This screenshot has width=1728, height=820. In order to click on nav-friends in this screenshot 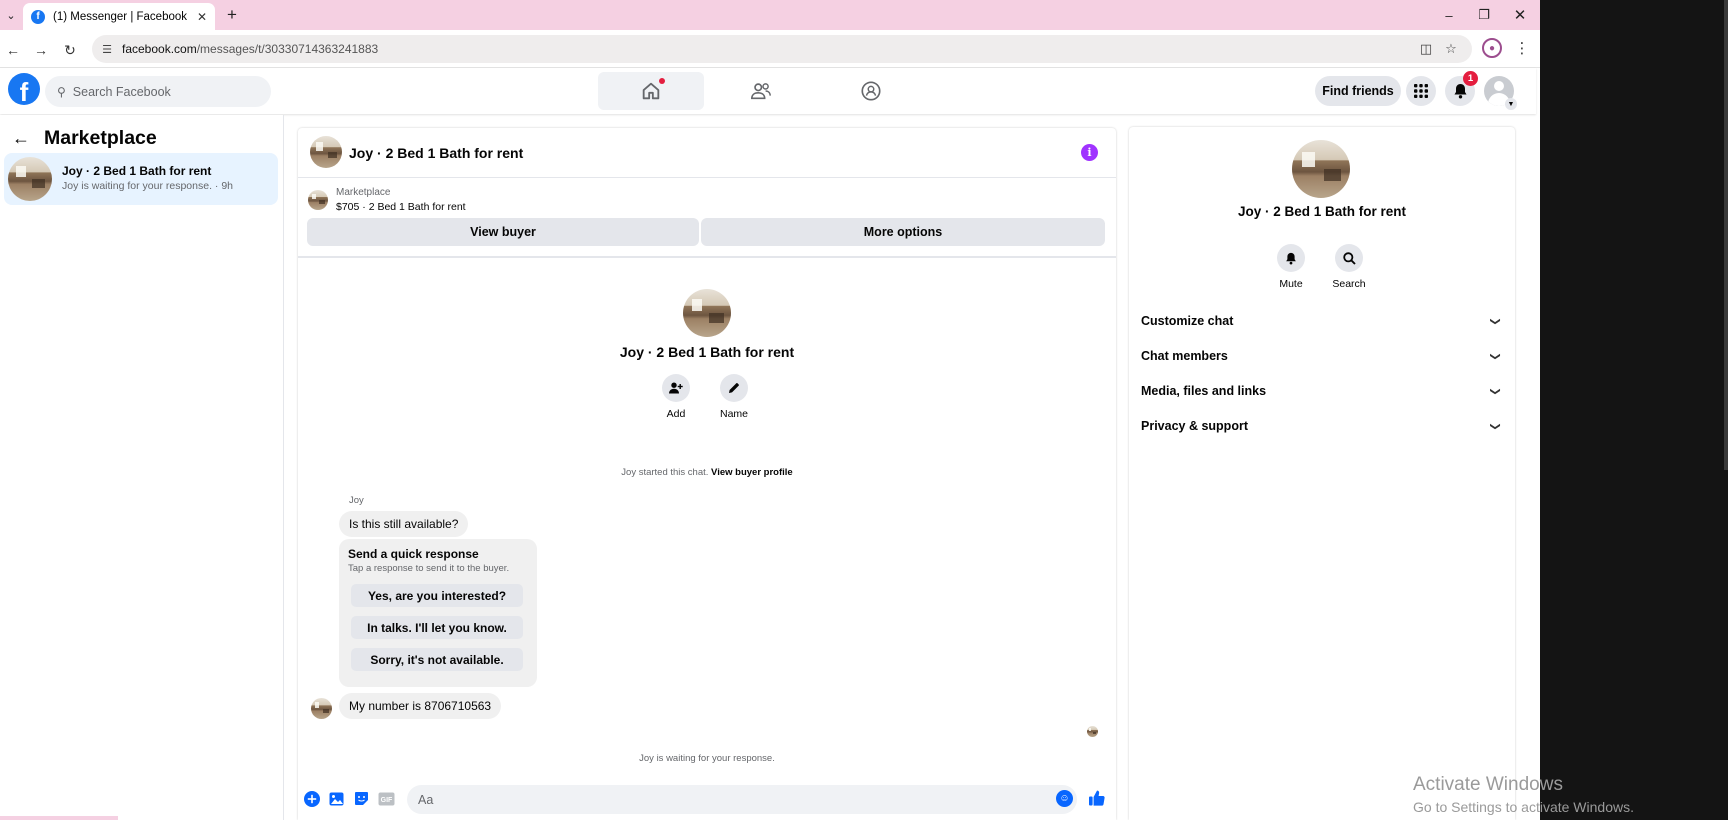, I will do `click(761, 91)`.